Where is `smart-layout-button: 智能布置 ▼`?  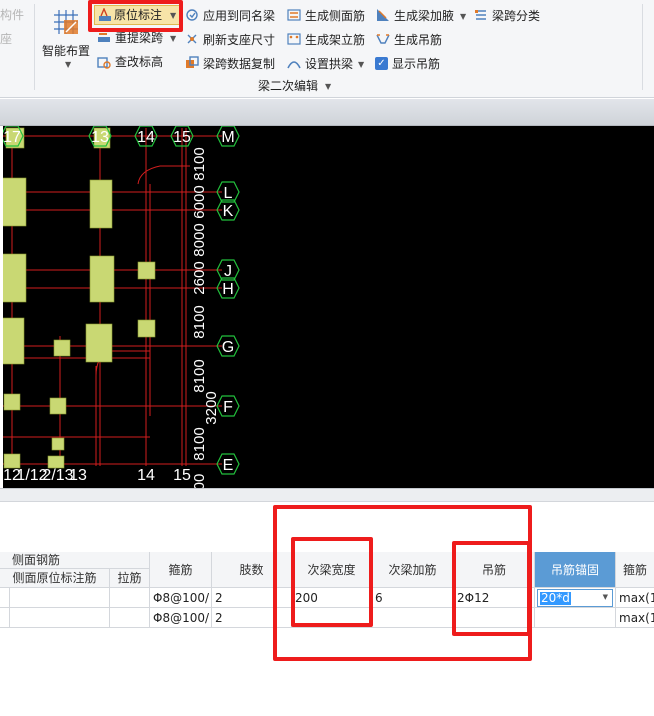
smart-layout-button: 智能布置 ▼ is located at coordinates (65, 36).